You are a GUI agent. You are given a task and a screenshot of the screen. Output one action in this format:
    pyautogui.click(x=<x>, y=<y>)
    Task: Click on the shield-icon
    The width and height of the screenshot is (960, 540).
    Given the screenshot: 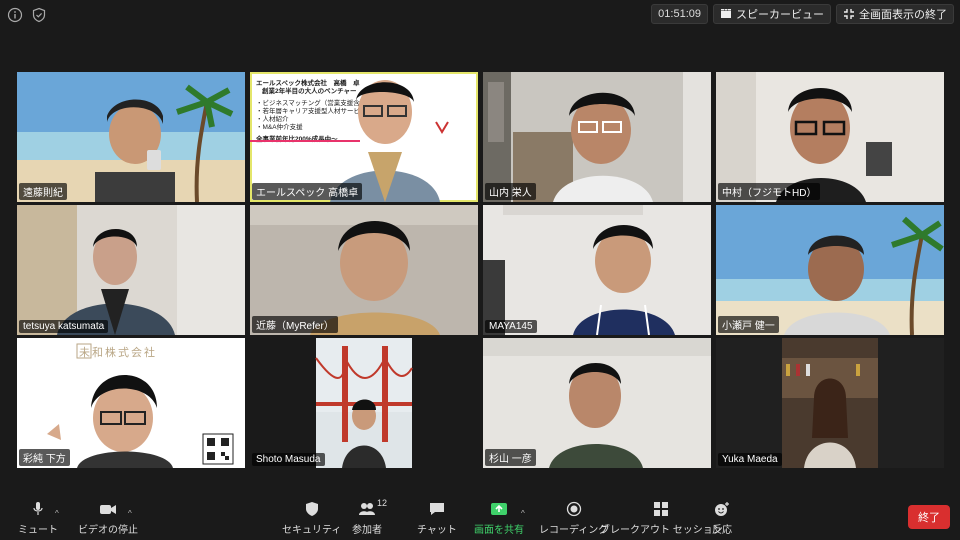 What is the action you would take?
    pyautogui.click(x=311, y=509)
    